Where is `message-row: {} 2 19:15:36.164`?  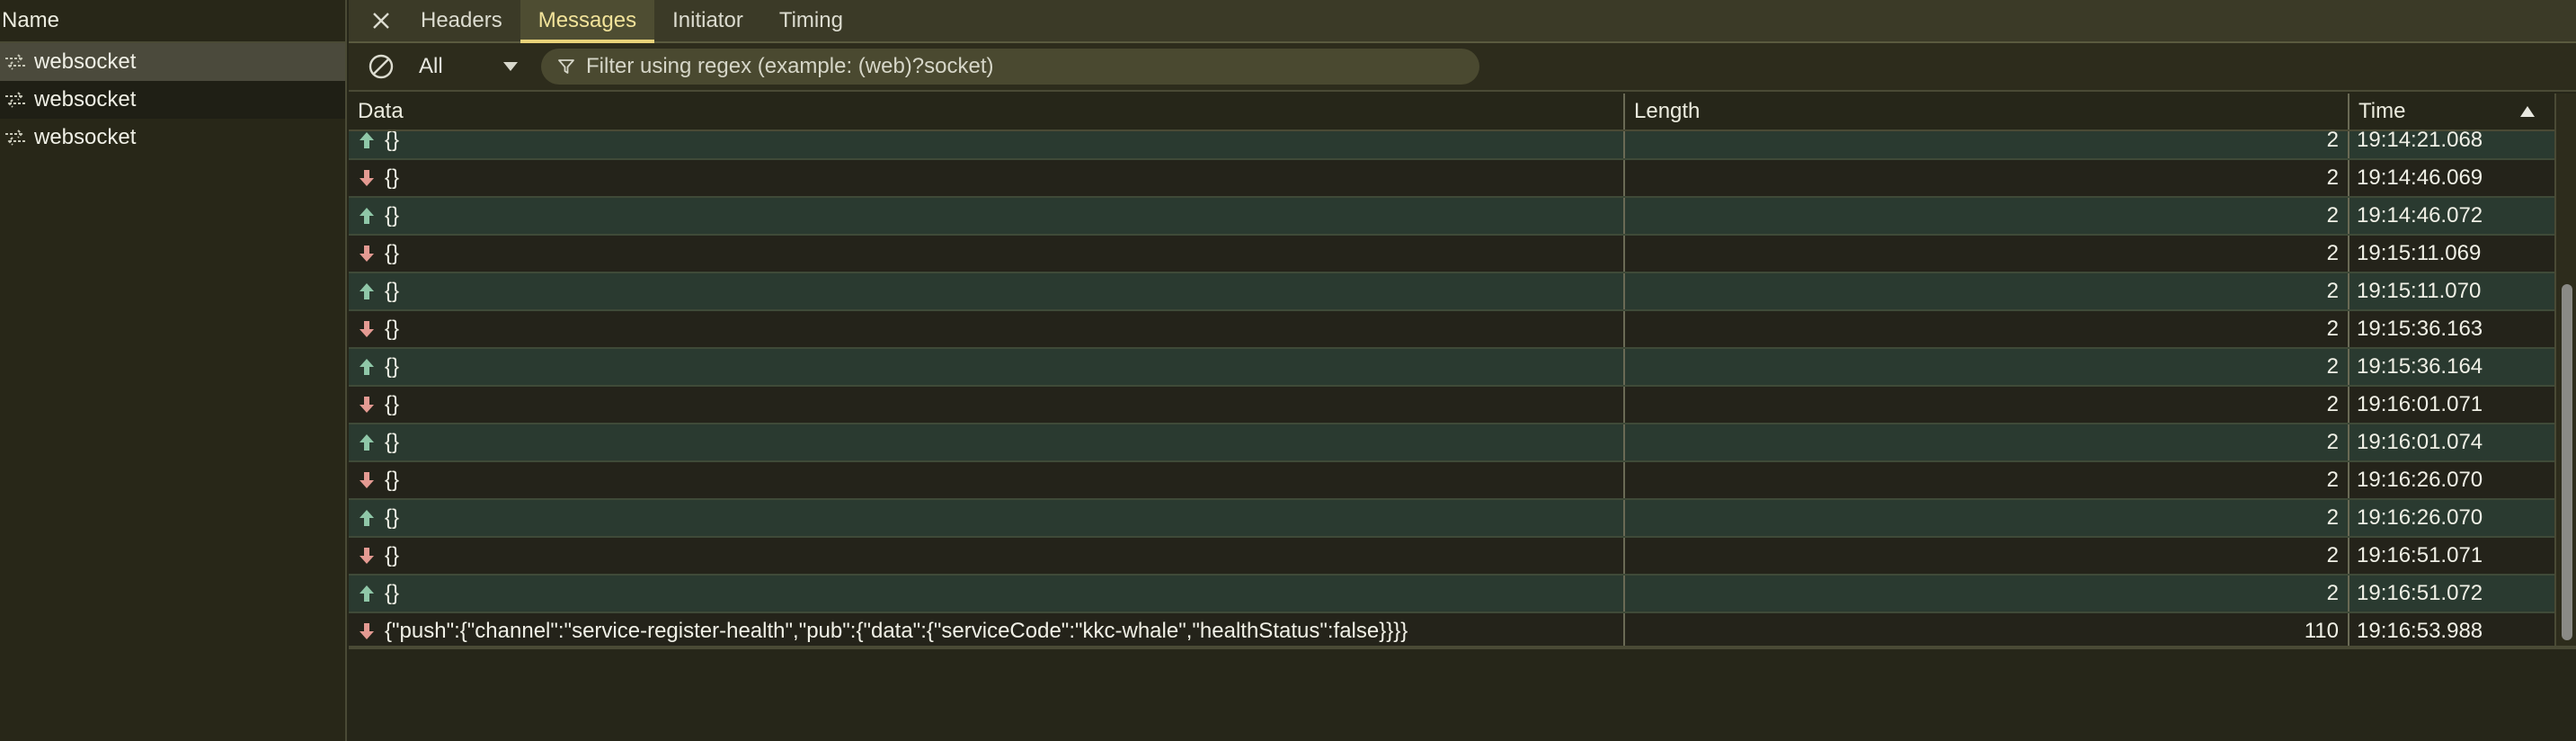 message-row: {} 2 19:15:36.164 is located at coordinates (1451, 368).